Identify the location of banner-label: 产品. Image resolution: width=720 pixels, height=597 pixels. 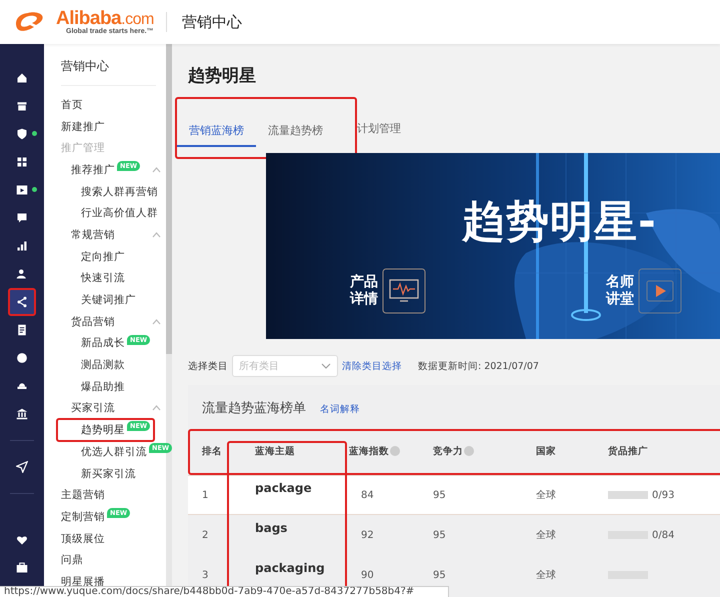
(364, 282).